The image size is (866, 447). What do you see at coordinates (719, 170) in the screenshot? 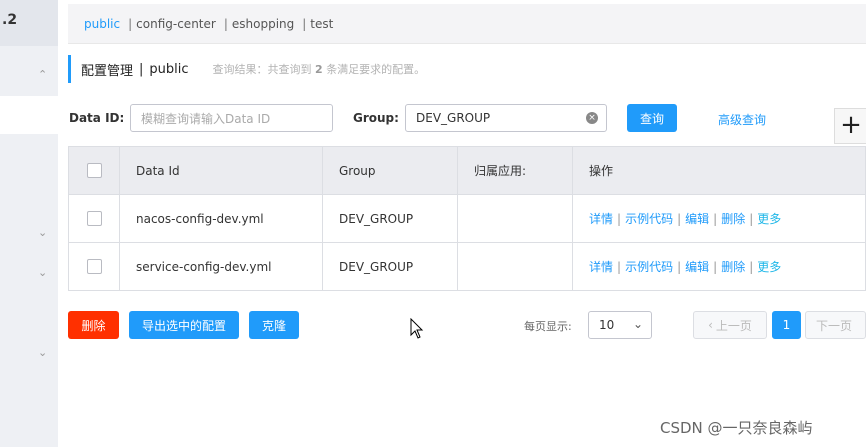
I see `col-header-ops: 操作` at bounding box center [719, 170].